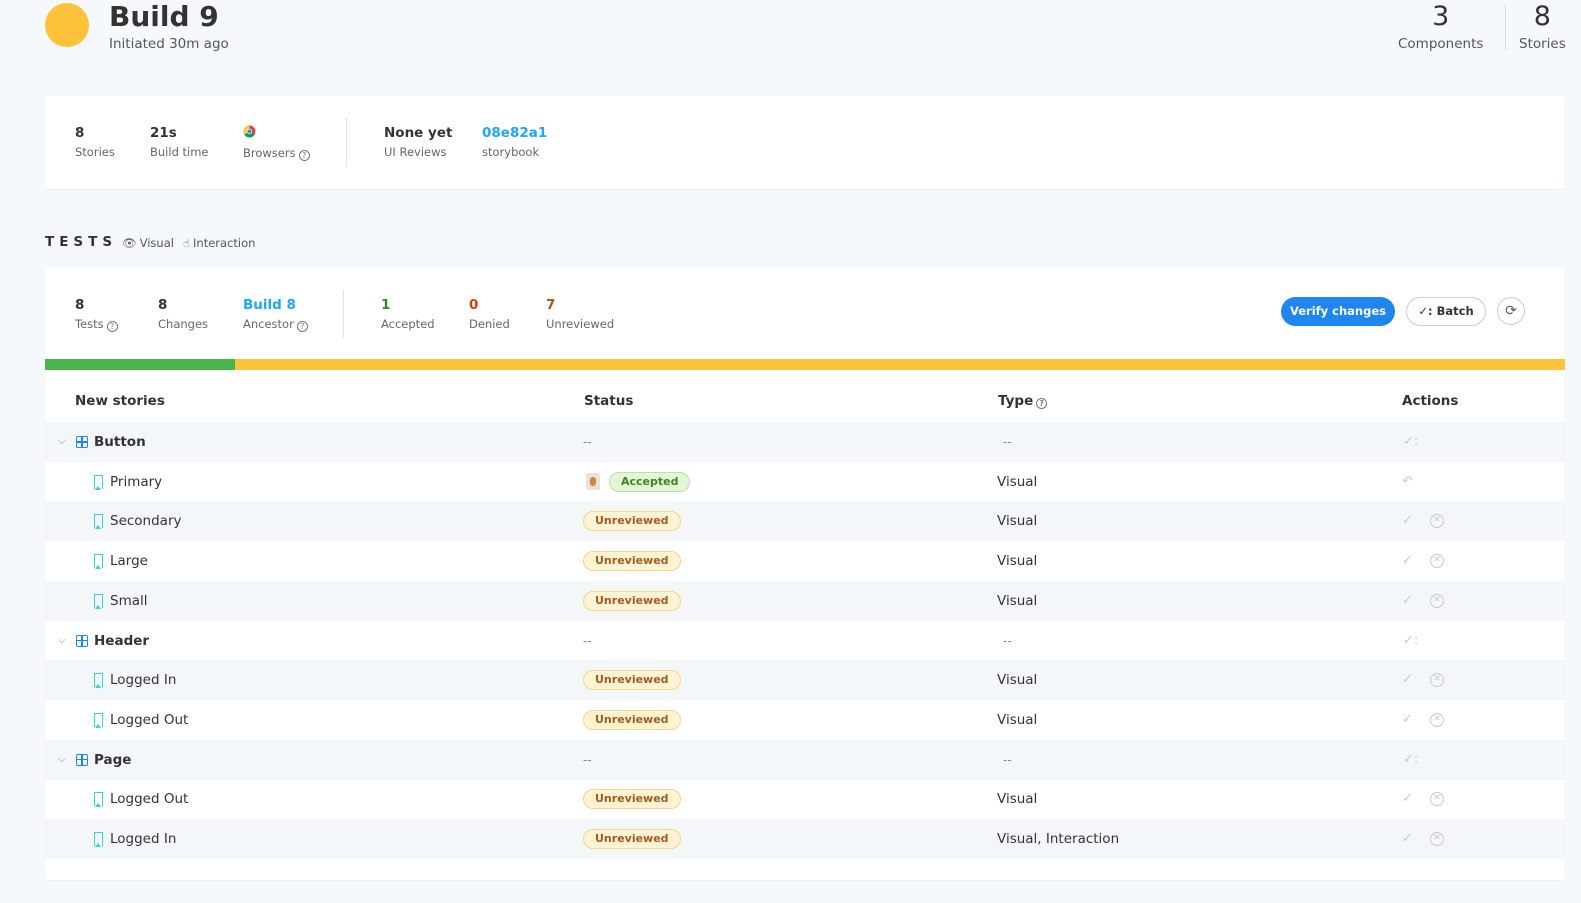  Describe the element at coordinates (1407, 482) in the screenshot. I see `undo-icon: ↶` at that location.